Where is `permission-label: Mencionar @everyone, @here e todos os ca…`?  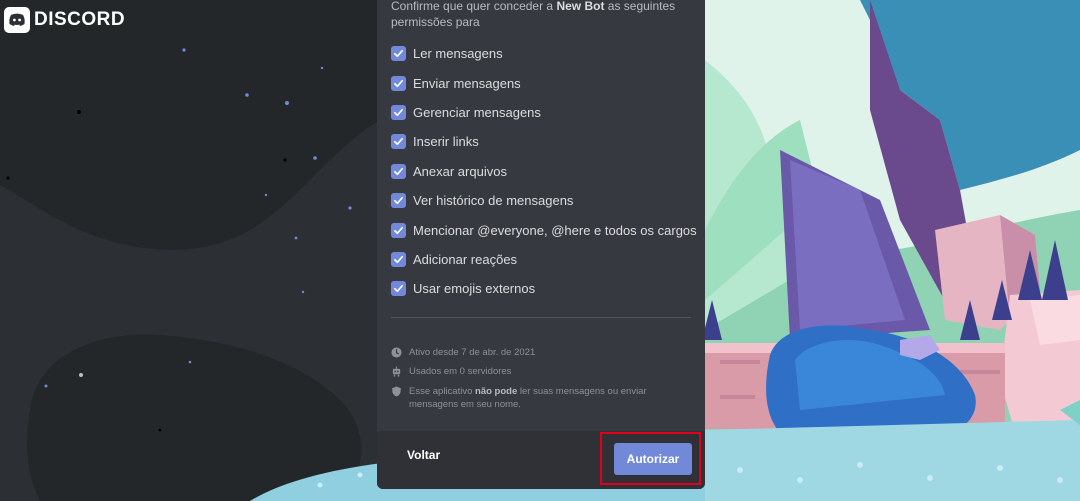
permission-label: Mencionar @everyone, @here e todos os ca… is located at coordinates (555, 230).